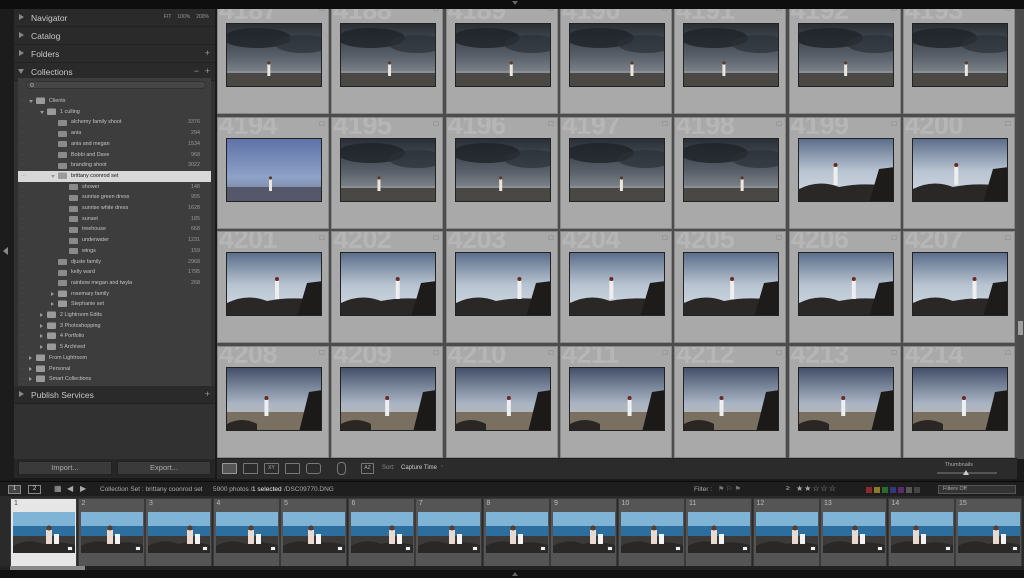 This screenshot has height=578, width=1024. I want to click on filmstrip-cell: 6, so click(381, 532).